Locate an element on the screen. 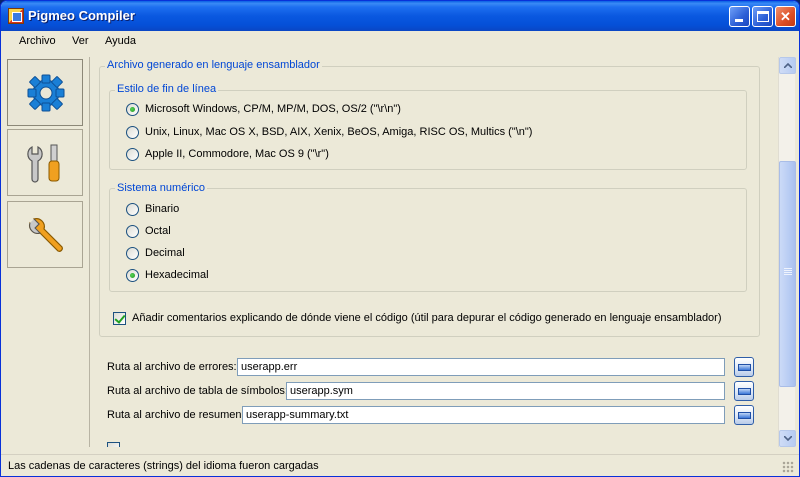 This screenshot has width=800, height=477. scroll-up-button is located at coordinates (787, 65).